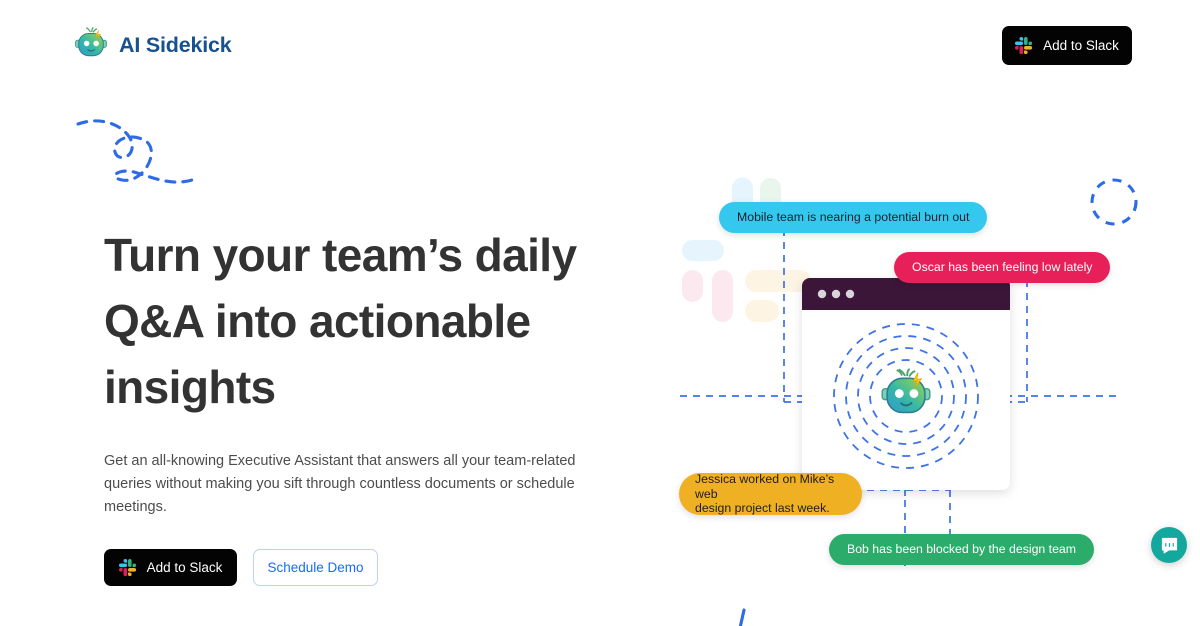 The height and width of the screenshot is (626, 1200). I want to click on hero-actions: Add to Slack Schedule Demo, so click(376, 567).